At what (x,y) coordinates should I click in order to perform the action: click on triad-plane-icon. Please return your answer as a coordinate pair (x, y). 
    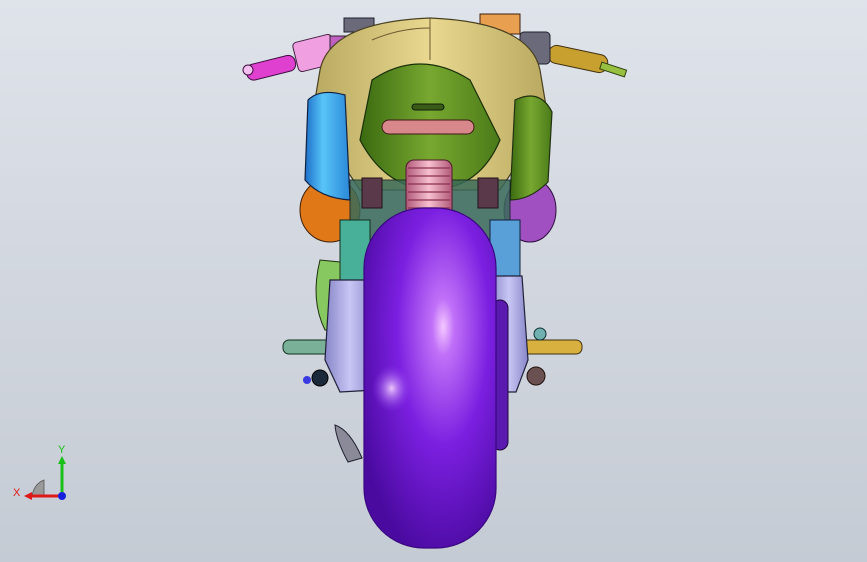
    Looking at the image, I should click on (38, 488).